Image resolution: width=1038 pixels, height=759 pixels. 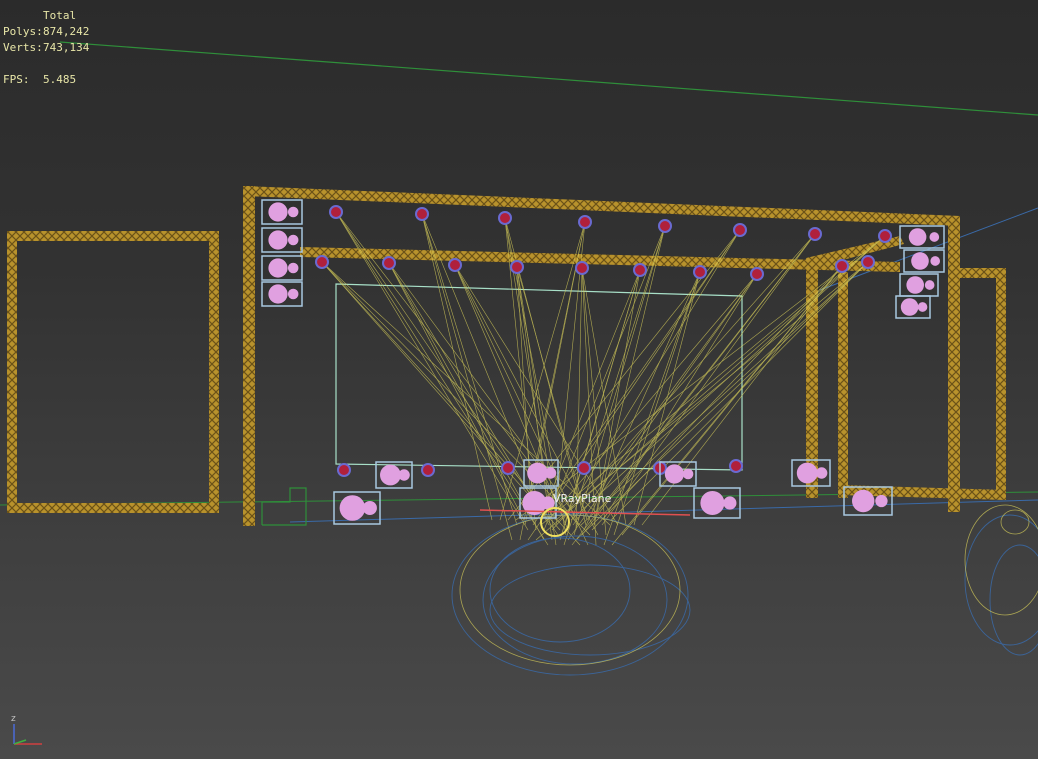 I want to click on object-name-label: VRayPlane, so click(x=582, y=498).